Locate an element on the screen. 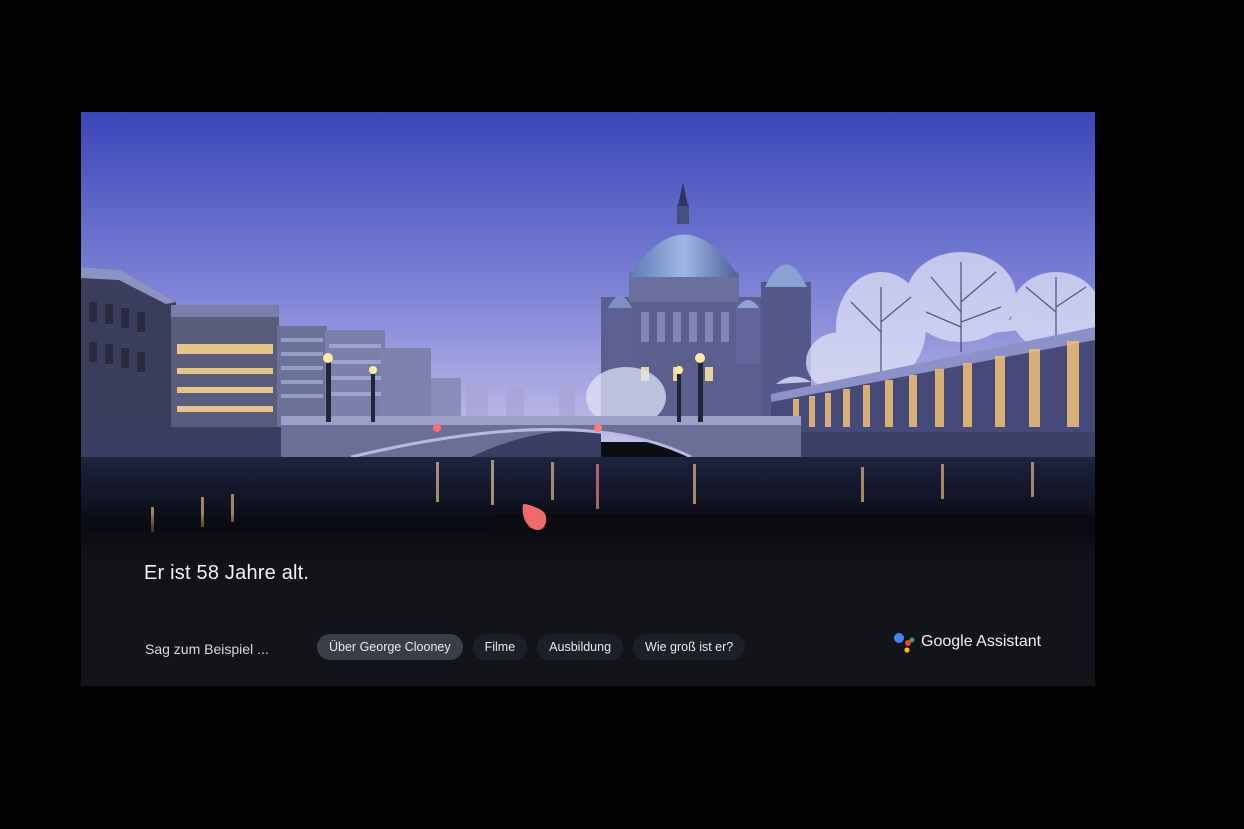  google-assistant-label: Google Assistant is located at coordinates (981, 641).